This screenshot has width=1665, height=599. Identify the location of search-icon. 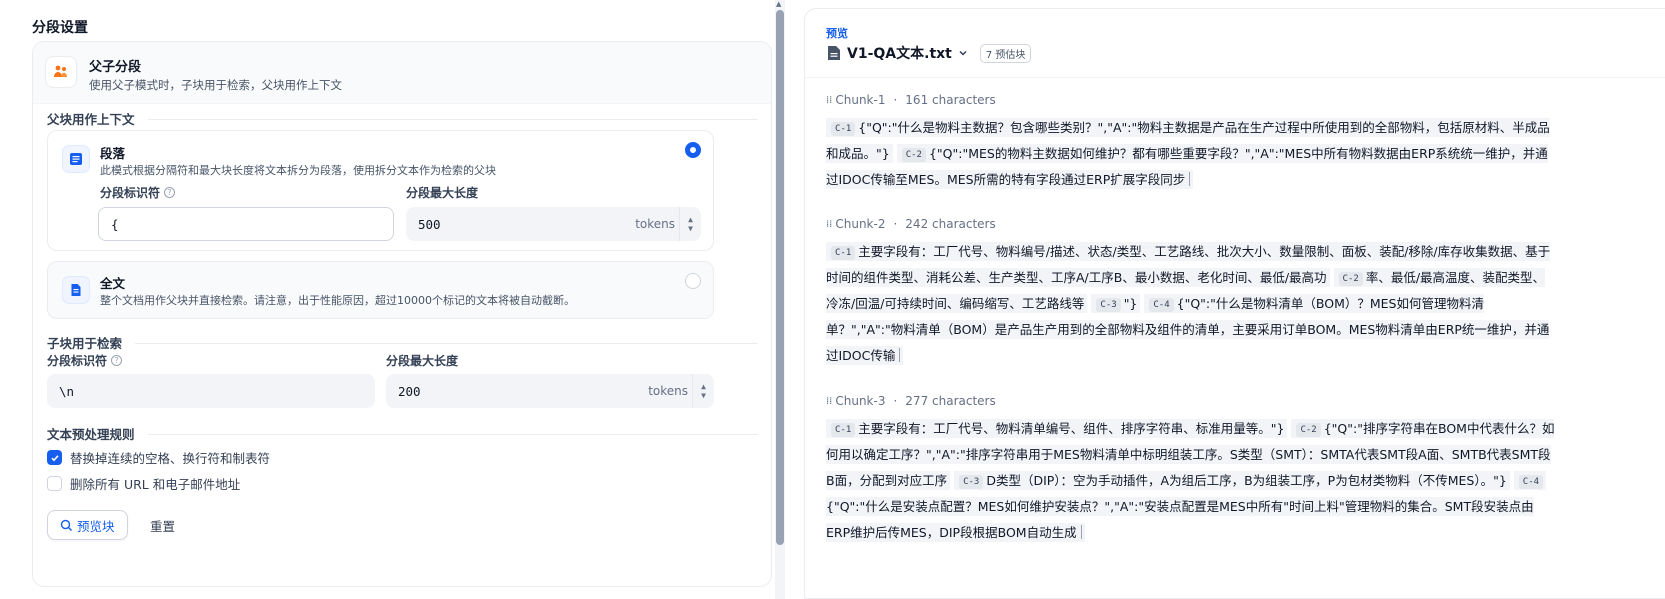
(66, 525).